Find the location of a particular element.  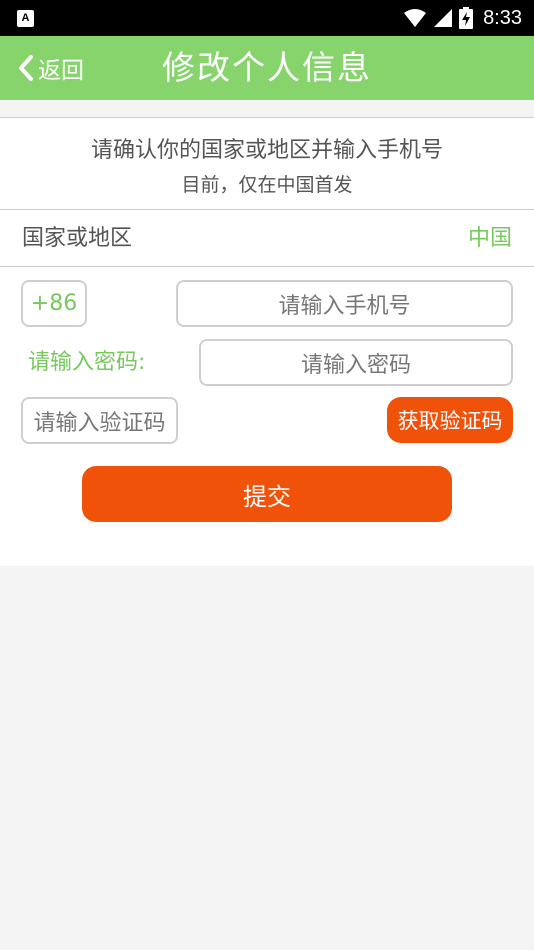

app-bar: 返回 修改个人信息 is located at coordinates (267, 68).